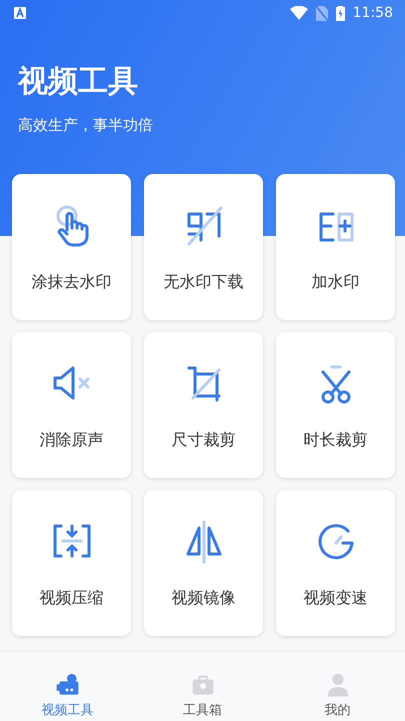 The width and height of the screenshot is (405, 721). Describe the element at coordinates (202, 686) in the screenshot. I see `nav-tab: 工具箱` at that location.